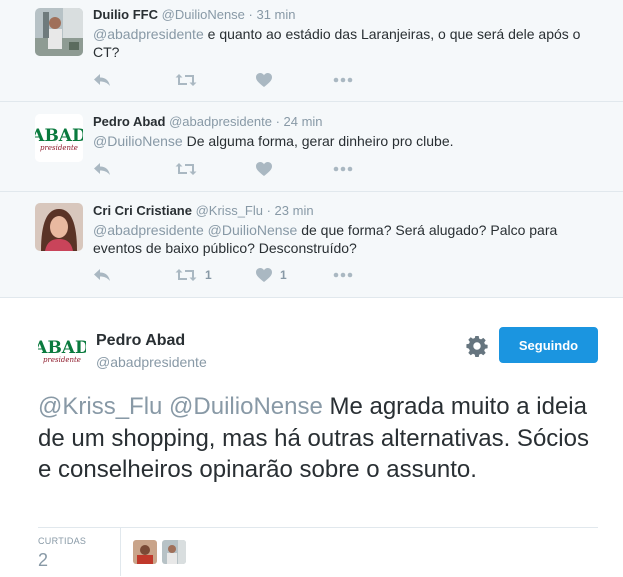  I want to click on tweet-text-line: CT?, so click(106, 52).